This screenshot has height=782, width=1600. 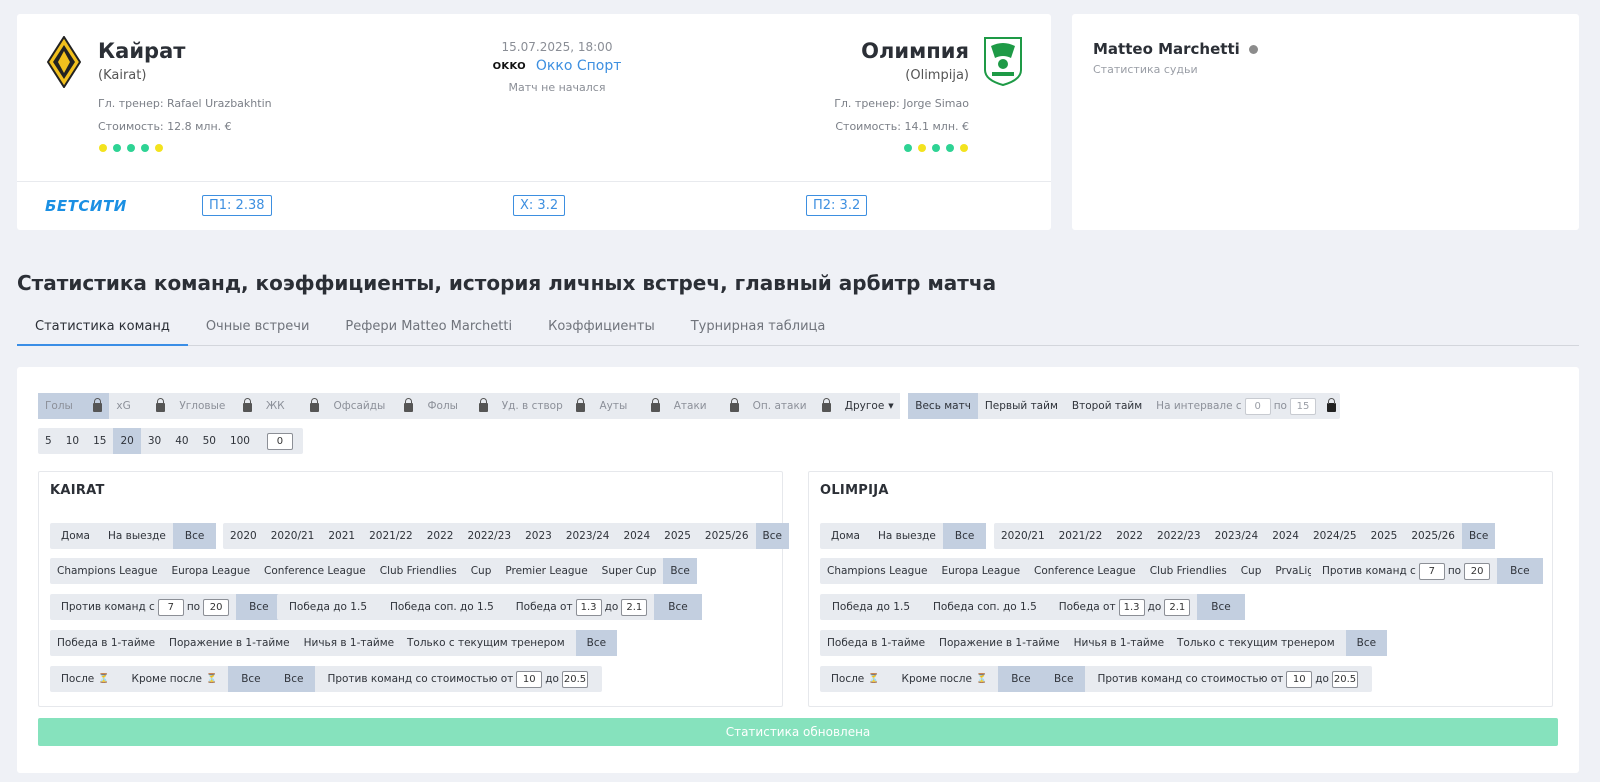 I want to click on kairat-opp-win-to: Победа соп. до 1.5, so click(x=442, y=607).